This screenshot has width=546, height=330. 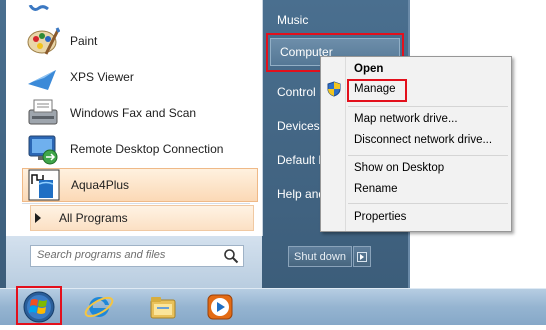 What do you see at coordinates (302, 160) in the screenshot?
I see `start-item-label: Default P` at bounding box center [302, 160].